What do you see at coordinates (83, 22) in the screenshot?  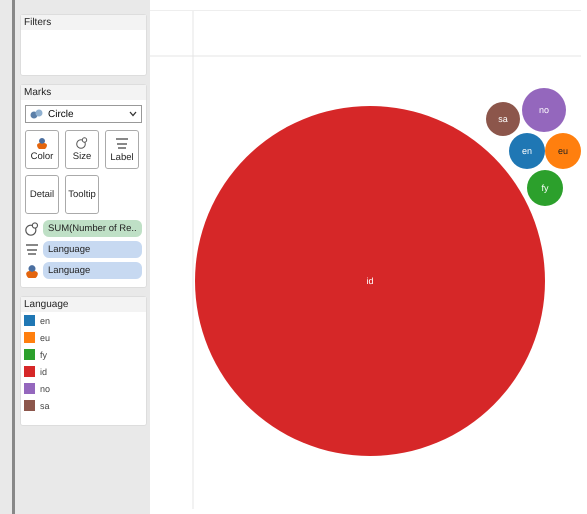 I see `panel-title: Filters` at bounding box center [83, 22].